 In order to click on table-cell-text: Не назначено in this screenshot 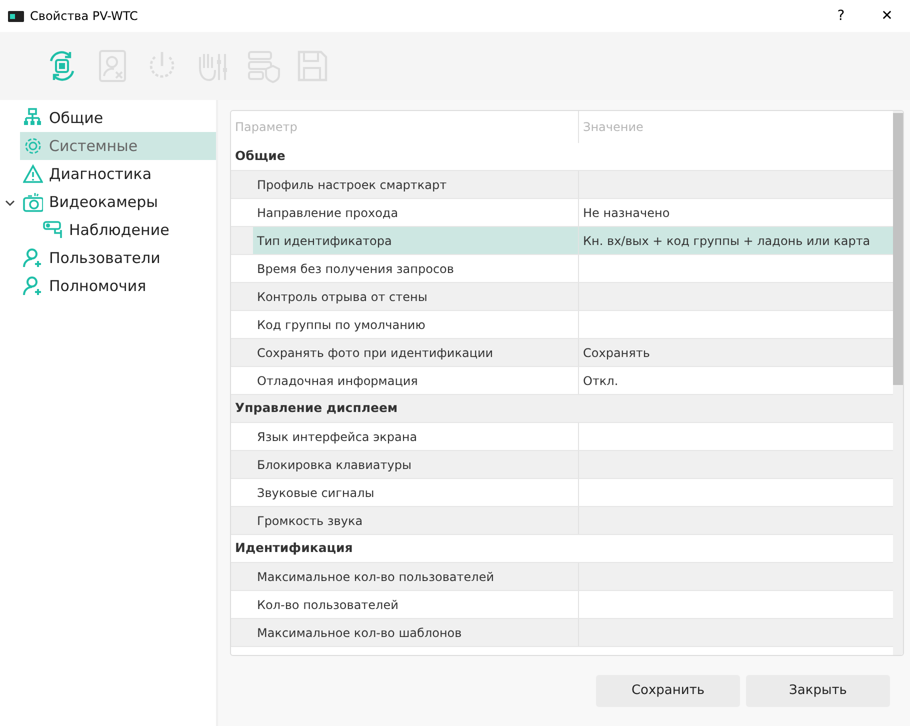, I will do `click(626, 213)`.